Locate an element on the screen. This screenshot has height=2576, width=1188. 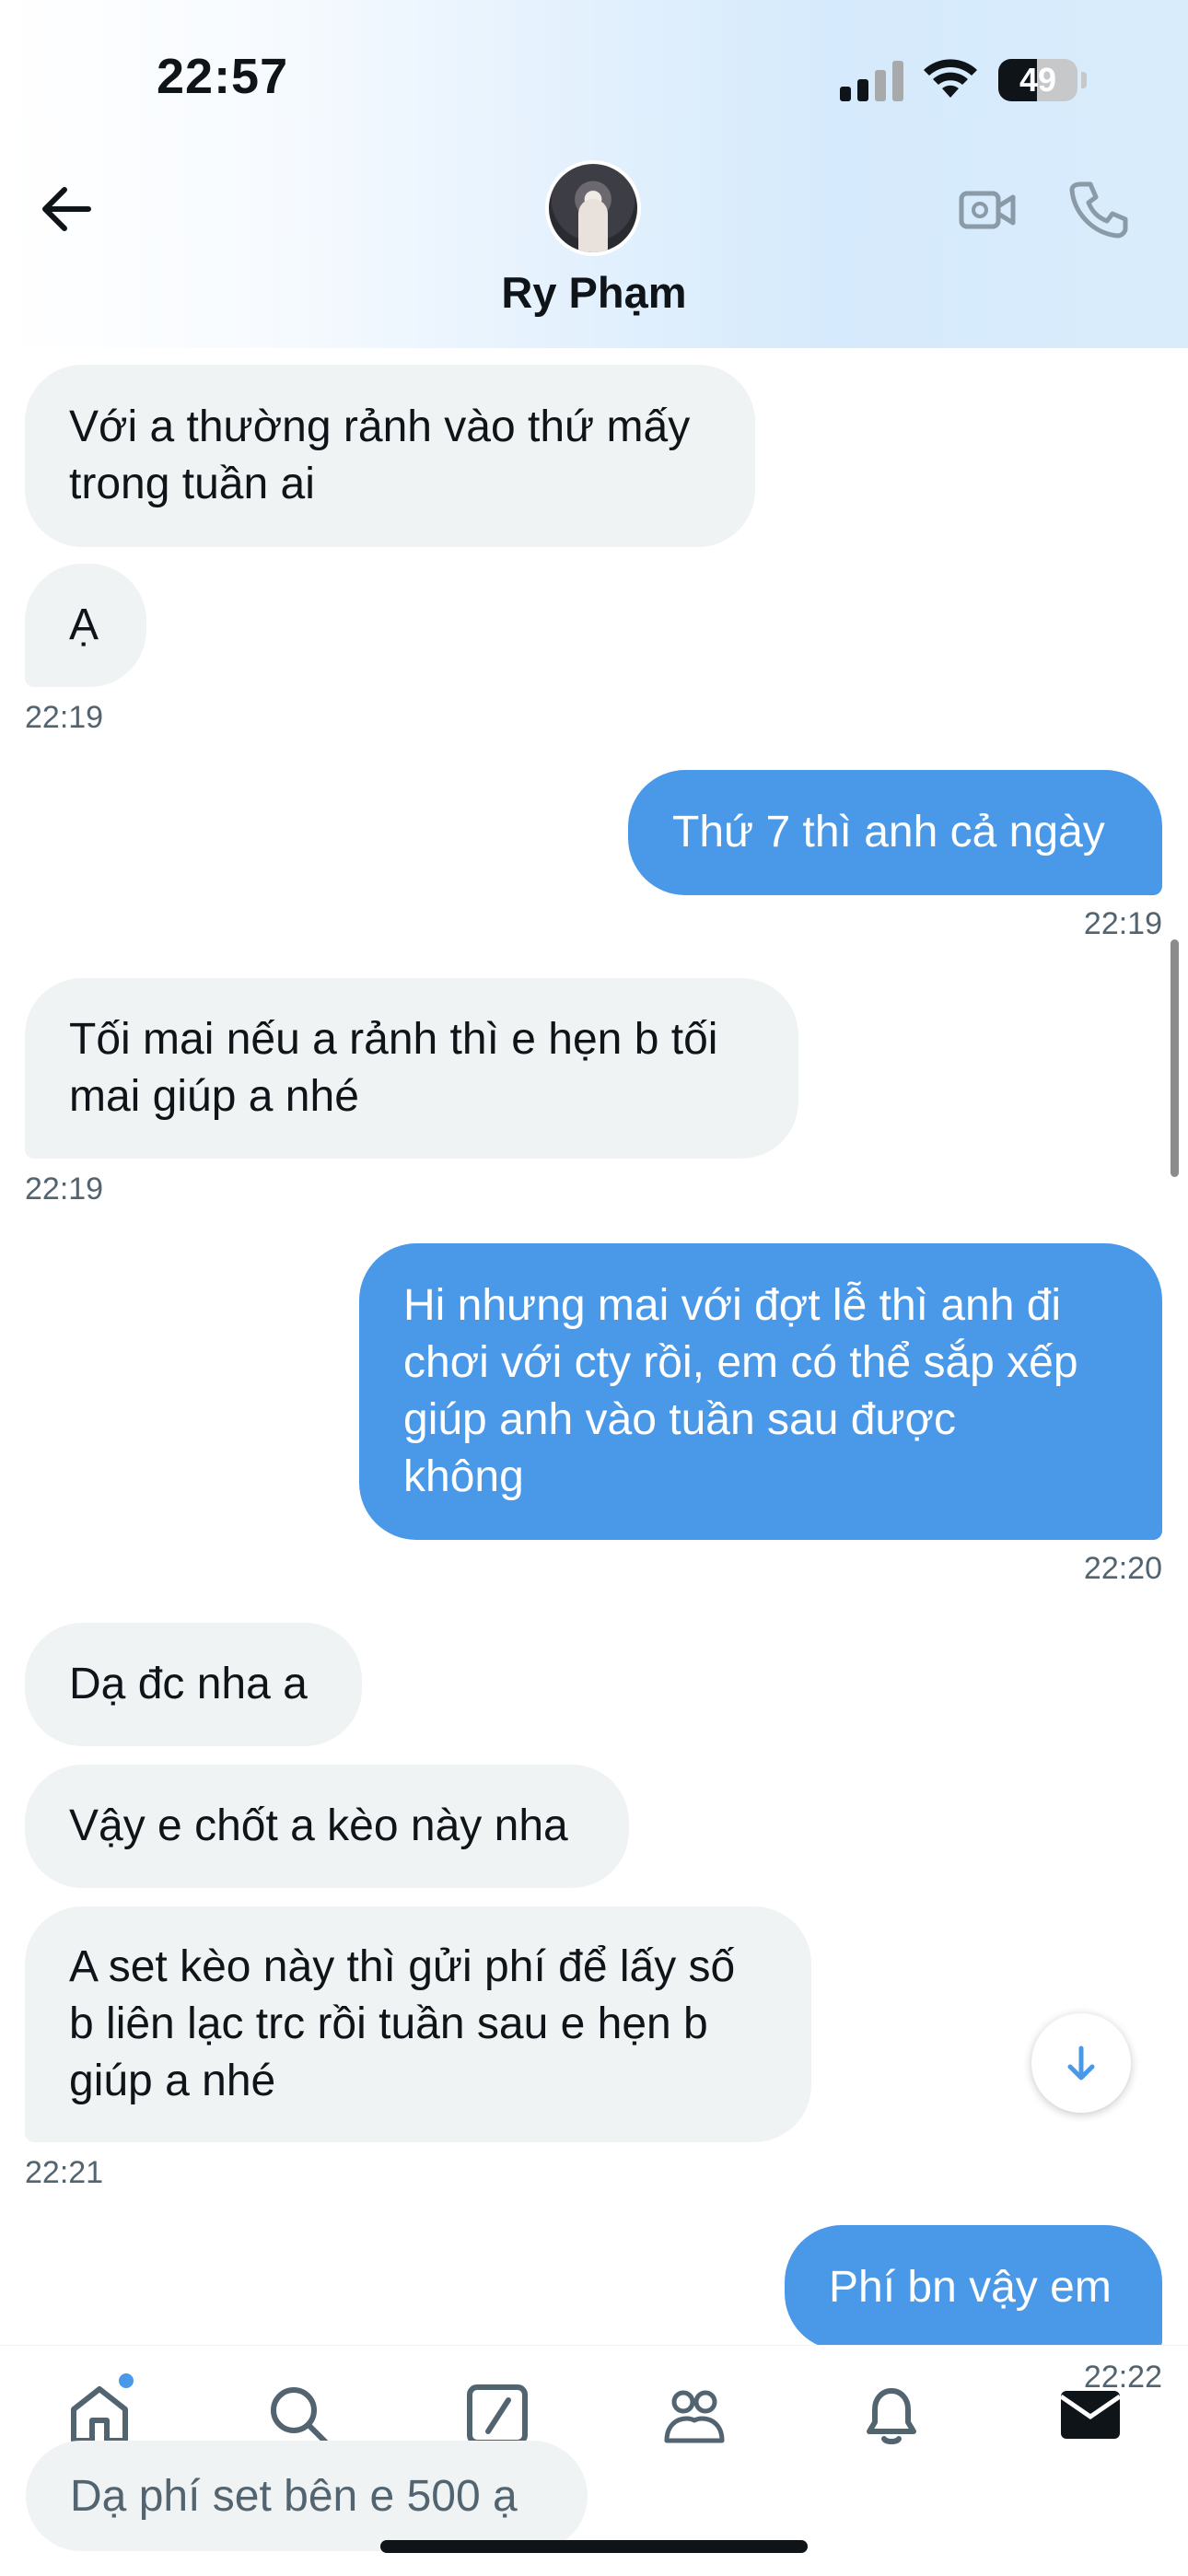
home-icon is located at coordinates (99, 2415).